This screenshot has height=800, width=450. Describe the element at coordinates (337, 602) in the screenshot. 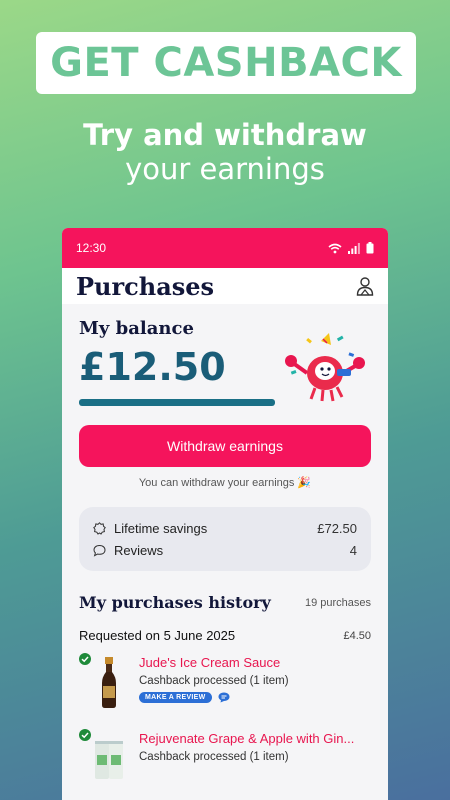

I see `history-count: 19 purchases` at that location.